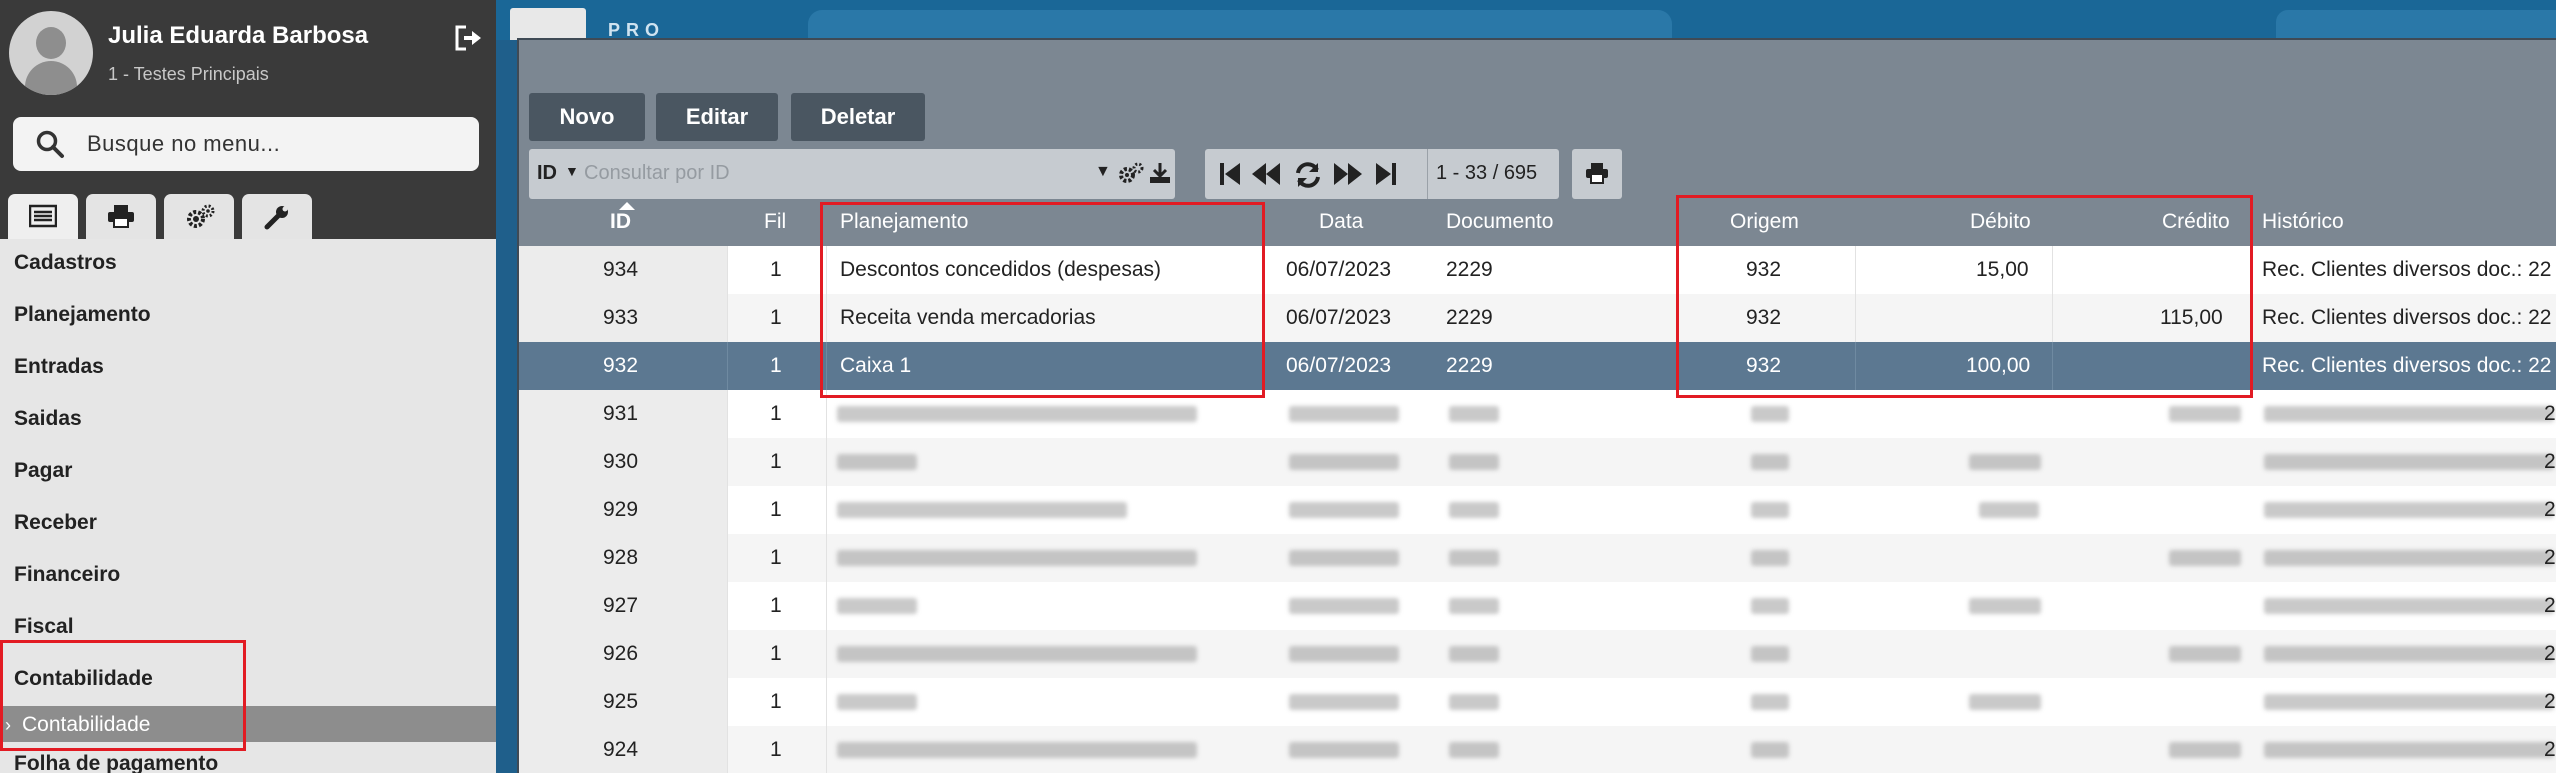 This screenshot has height=773, width=2556. Describe the element at coordinates (621, 557) in the screenshot. I see `cell-id: 928` at that location.